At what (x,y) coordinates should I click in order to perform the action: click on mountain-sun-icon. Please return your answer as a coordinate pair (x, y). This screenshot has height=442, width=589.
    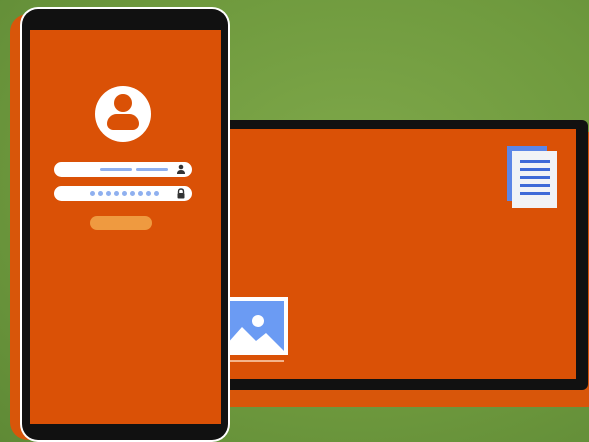
    Looking at the image, I should click on (255, 333).